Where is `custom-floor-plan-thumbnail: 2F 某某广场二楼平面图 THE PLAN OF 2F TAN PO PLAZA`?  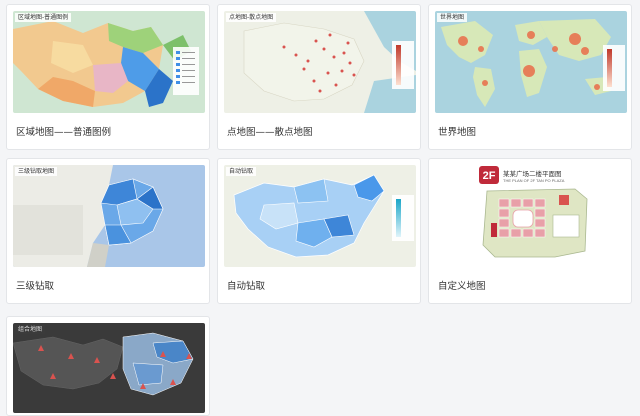
custom-floor-plan-thumbnail: 2F 某某广场二楼平面图 THE PLAN OF 2F TAN PO PLAZA is located at coordinates (531, 216).